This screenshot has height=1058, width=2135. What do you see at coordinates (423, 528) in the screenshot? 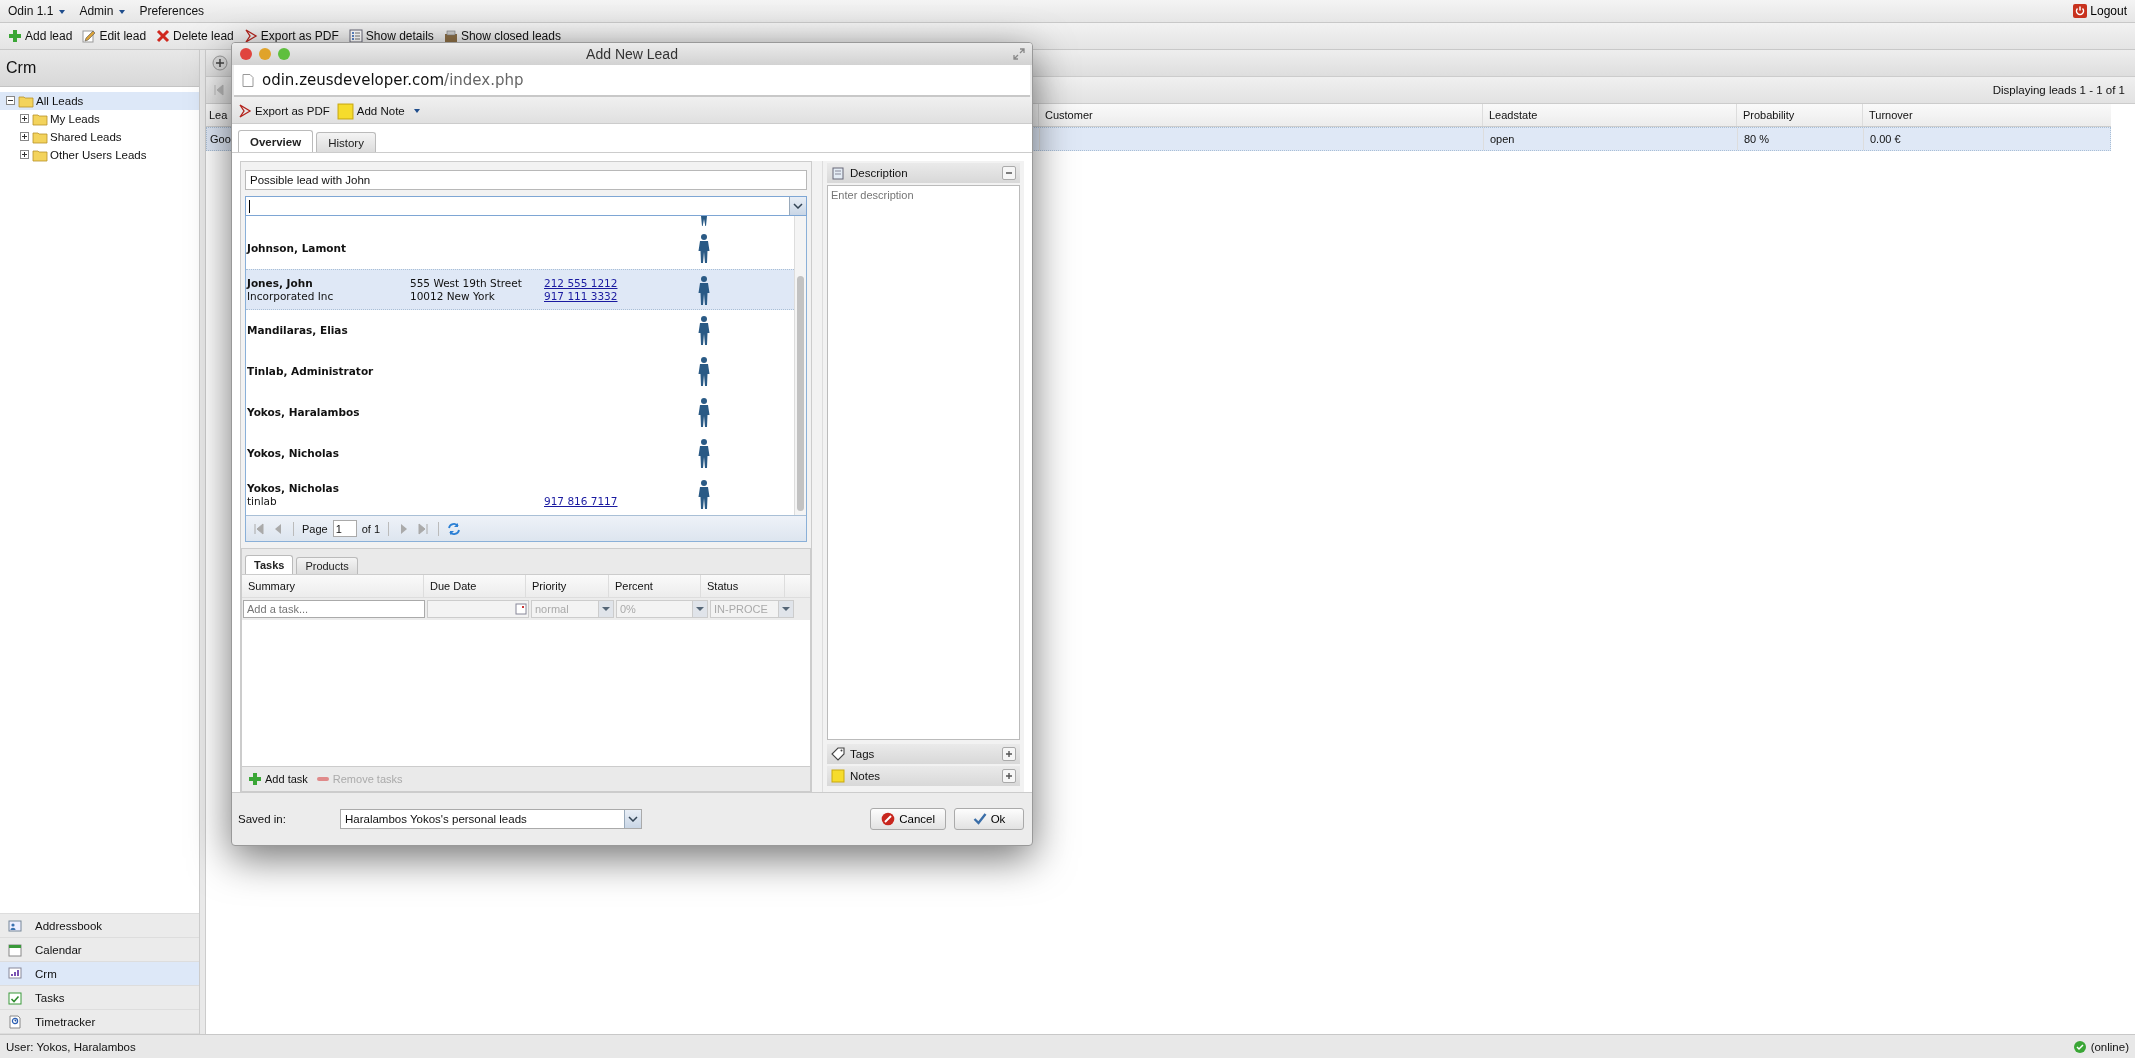
I see `last-page-icon` at bounding box center [423, 528].